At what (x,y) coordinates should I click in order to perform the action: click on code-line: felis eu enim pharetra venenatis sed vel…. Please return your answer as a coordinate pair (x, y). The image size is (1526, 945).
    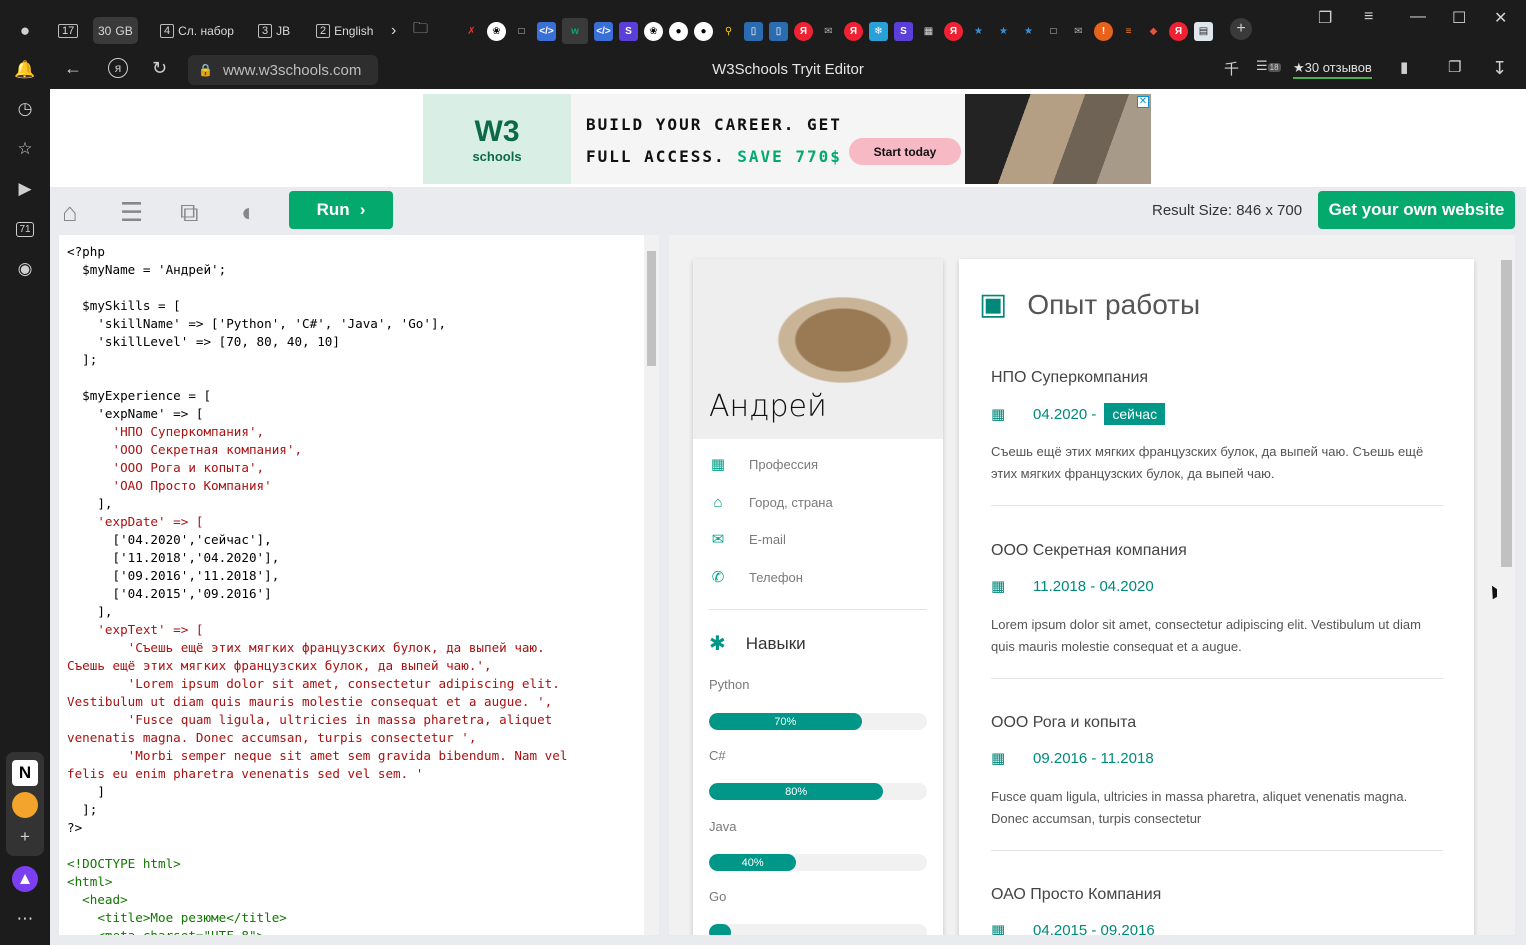
    Looking at the image, I should click on (245, 773).